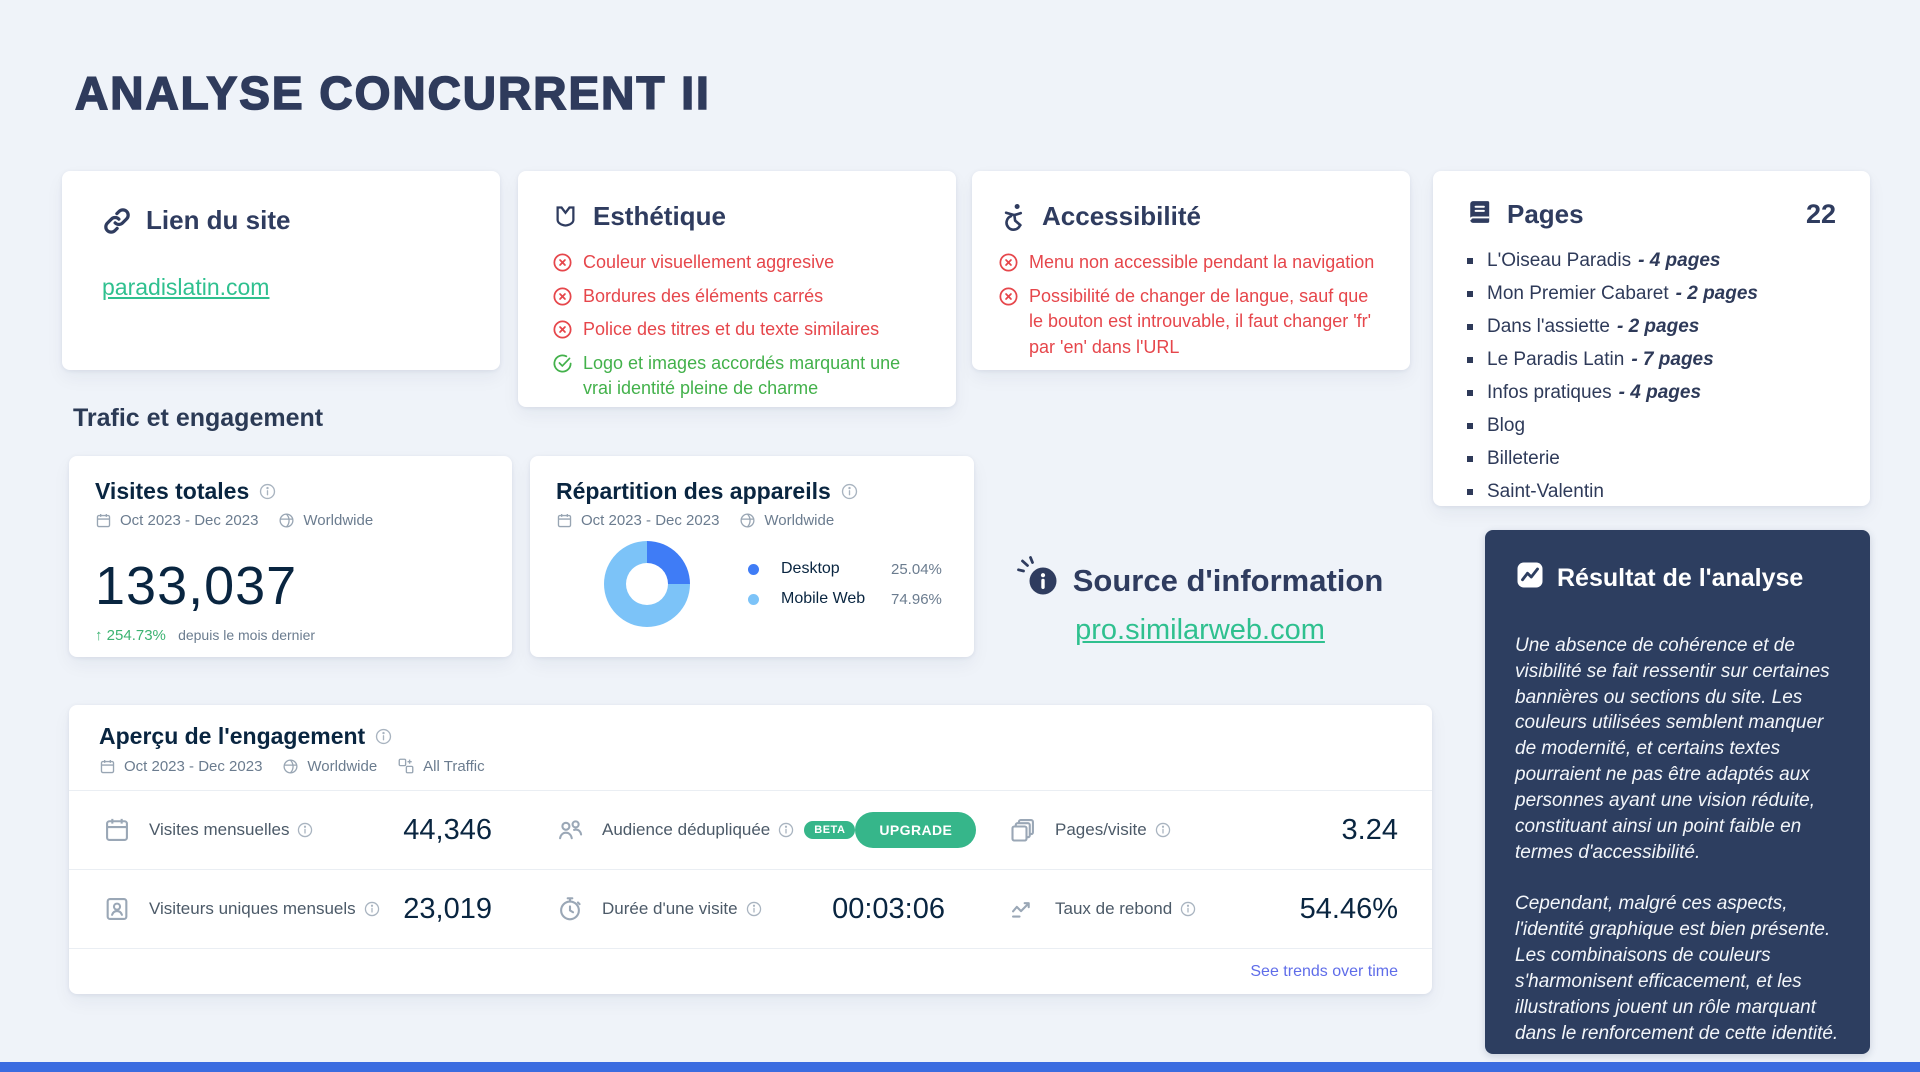 The width and height of the screenshot is (1920, 1072). What do you see at coordinates (219, 829) in the screenshot?
I see `metric-label: Visites mensuelles` at bounding box center [219, 829].